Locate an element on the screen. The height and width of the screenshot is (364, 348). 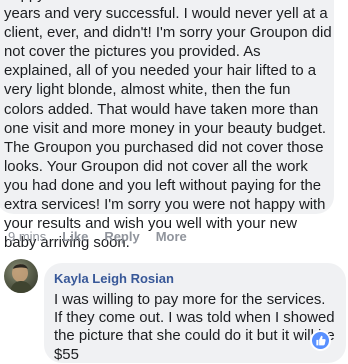
comment-author-link: Kayla Leigh Rosian is located at coordinates (114, 278).